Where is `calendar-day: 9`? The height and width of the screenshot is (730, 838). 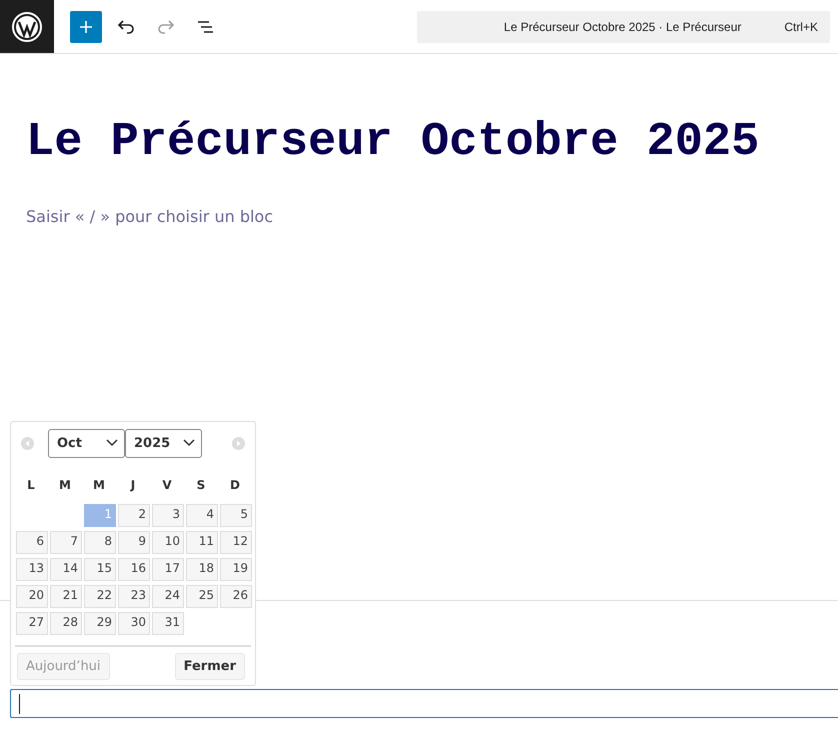
calendar-day: 9 is located at coordinates (134, 542).